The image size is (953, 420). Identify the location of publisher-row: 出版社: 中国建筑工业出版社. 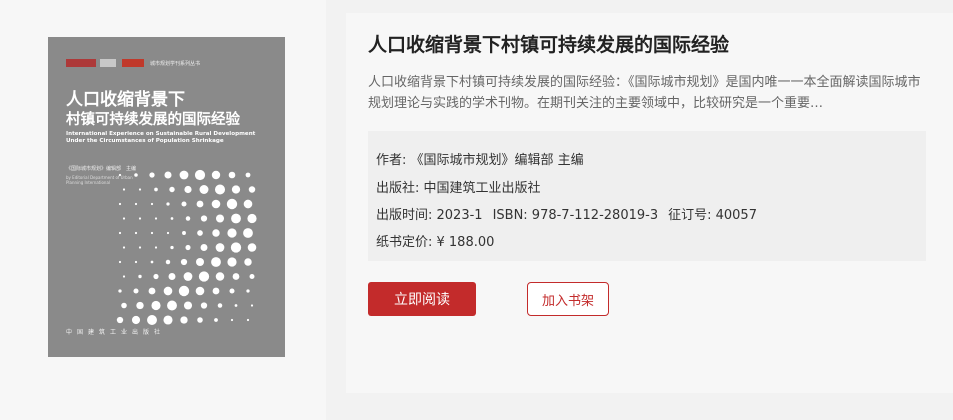
(458, 188).